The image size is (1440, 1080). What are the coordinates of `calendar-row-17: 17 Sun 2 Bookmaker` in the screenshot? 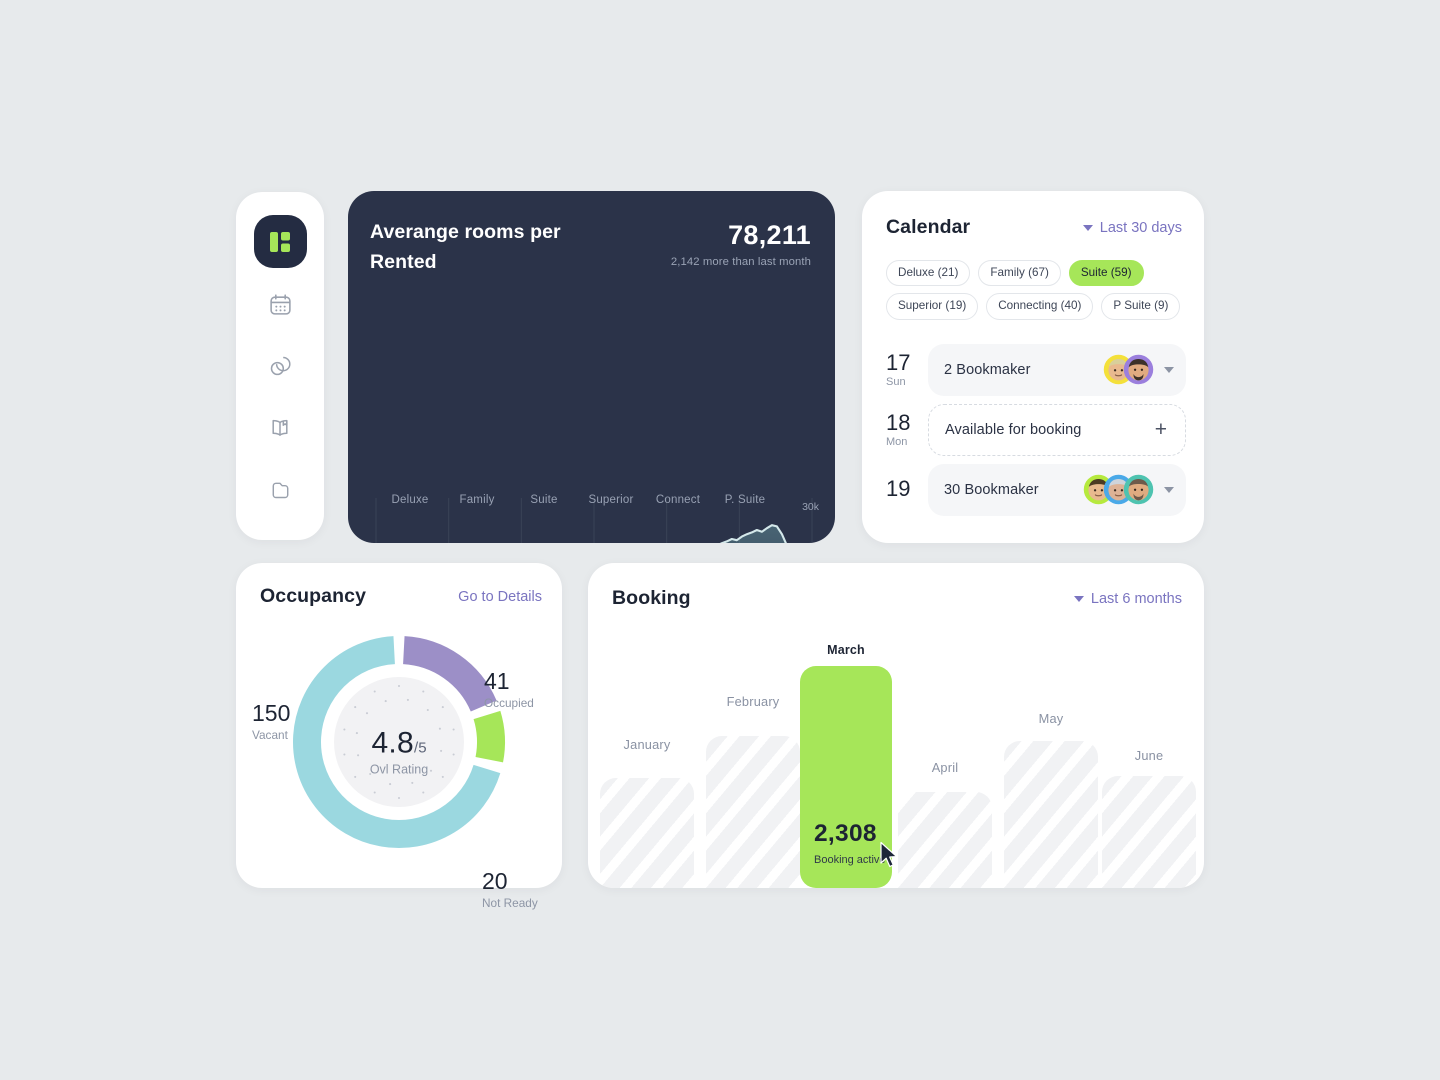 It's located at (1036, 369).